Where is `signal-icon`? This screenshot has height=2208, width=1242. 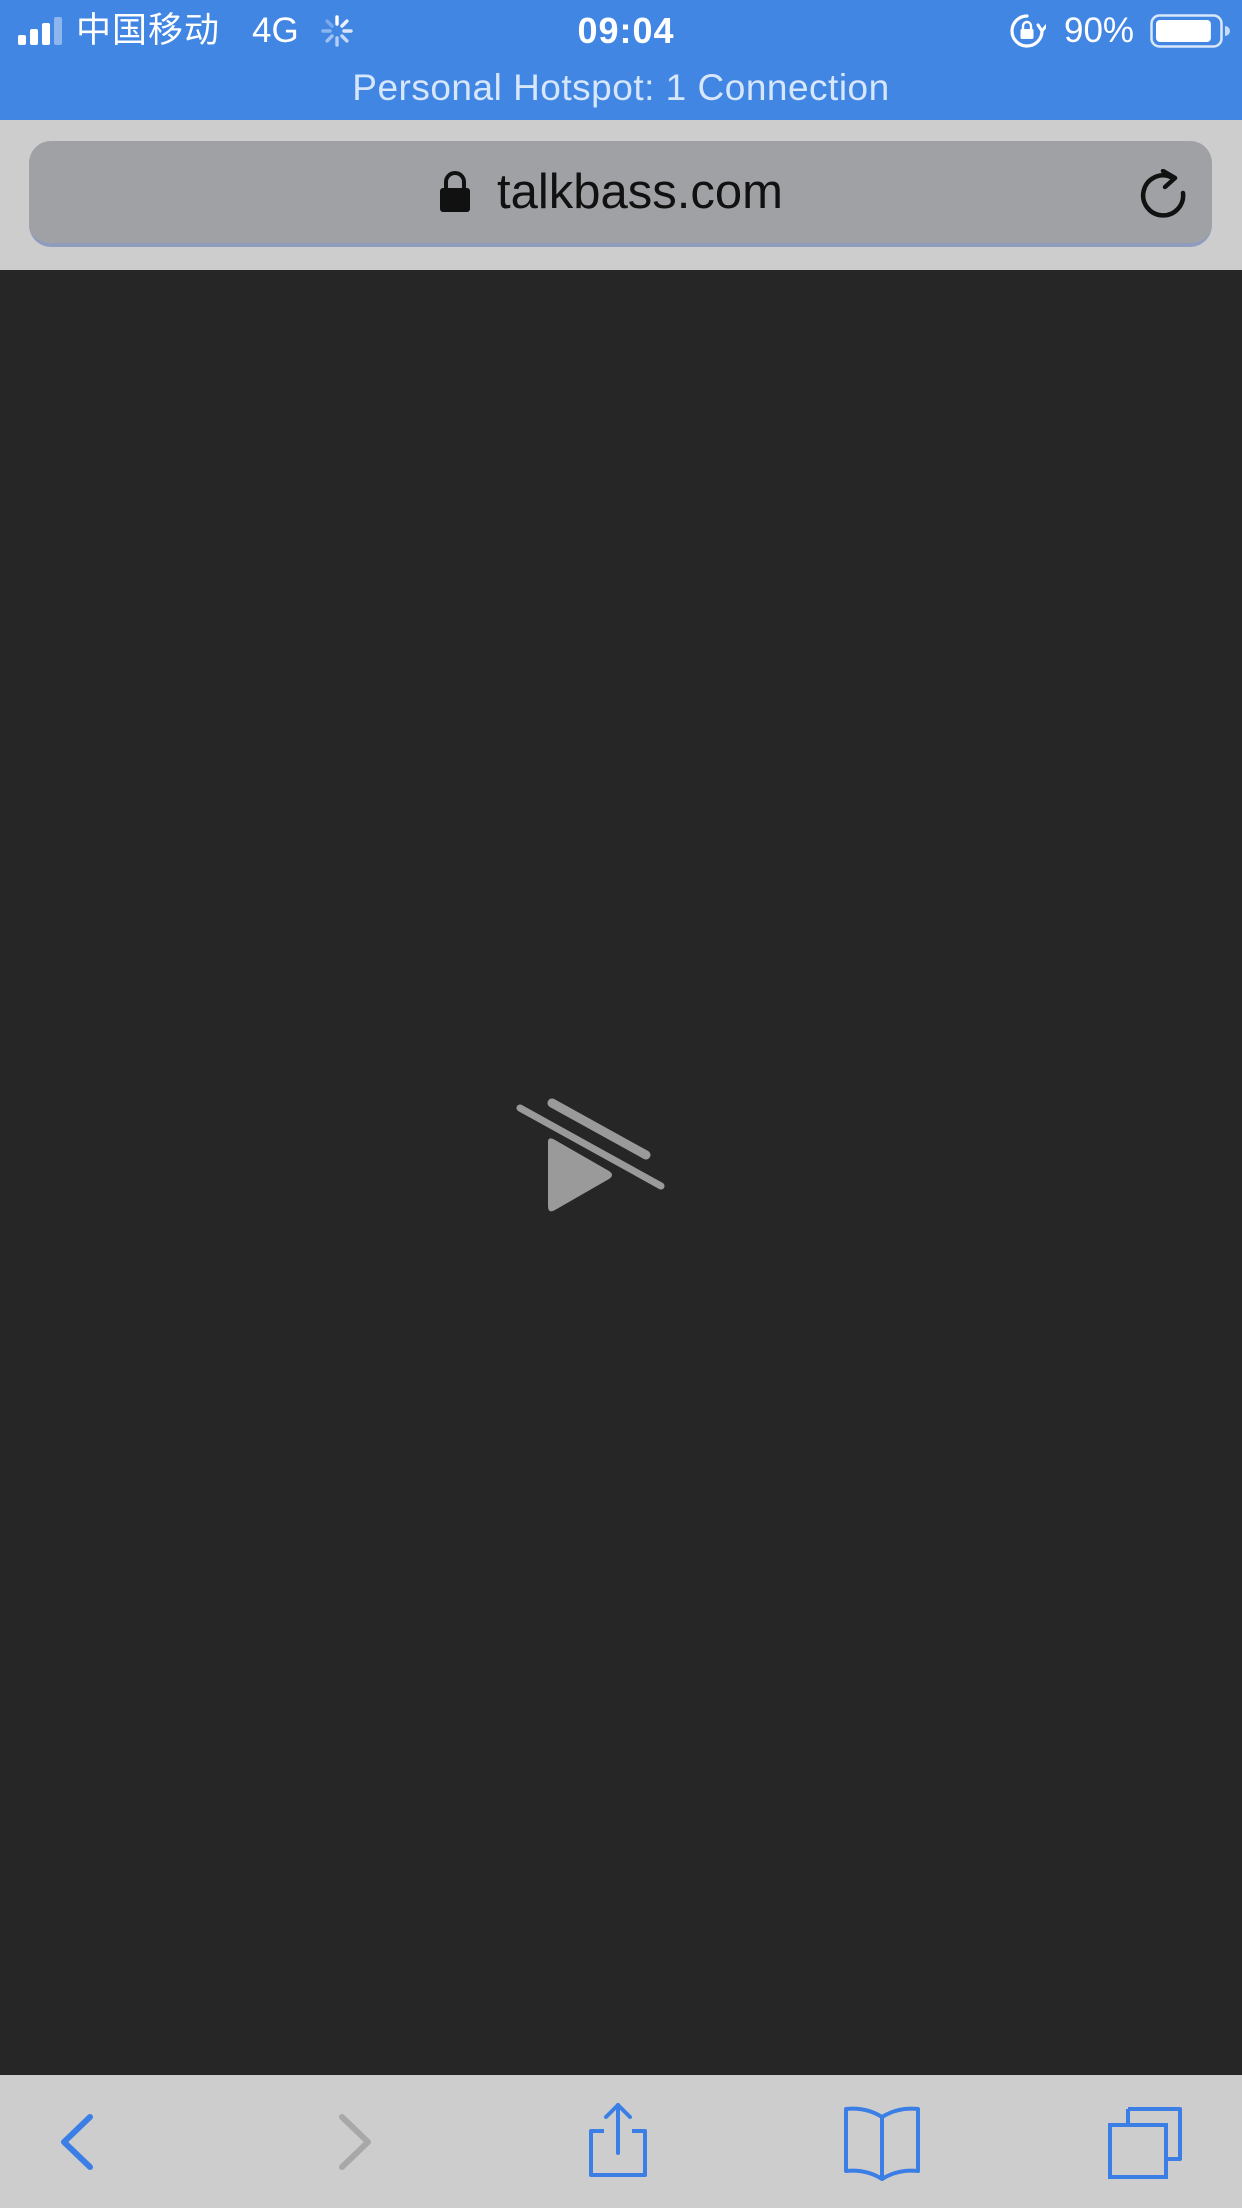
signal-icon is located at coordinates (40, 31).